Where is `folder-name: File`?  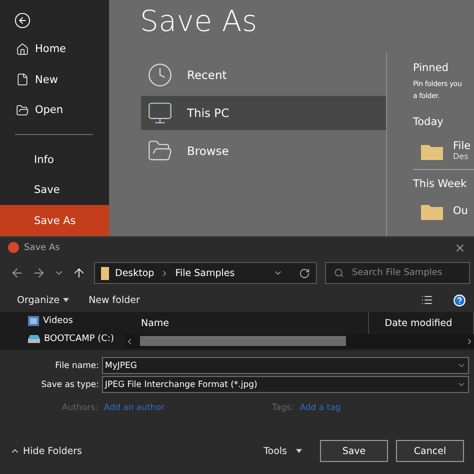
folder-name: File is located at coordinates (462, 146).